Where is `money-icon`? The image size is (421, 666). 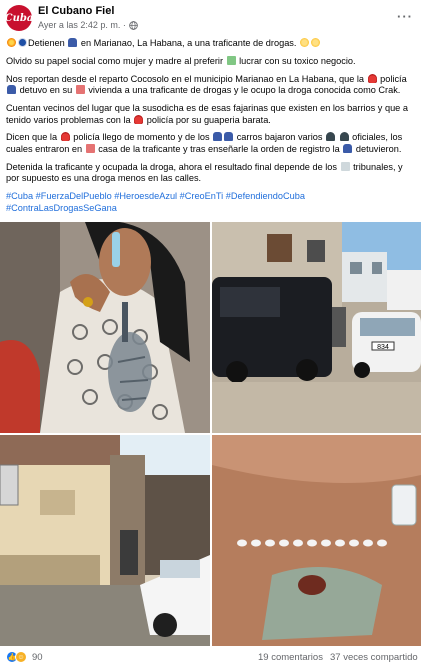
money-icon is located at coordinates (231, 60).